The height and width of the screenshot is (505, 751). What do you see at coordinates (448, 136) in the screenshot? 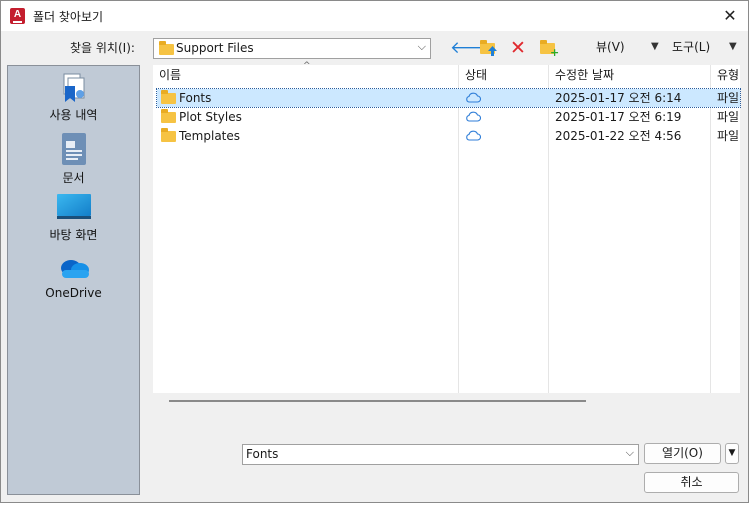
I see `list-item: Templates 2025-01-22 오전 4:56 파일` at bounding box center [448, 136].